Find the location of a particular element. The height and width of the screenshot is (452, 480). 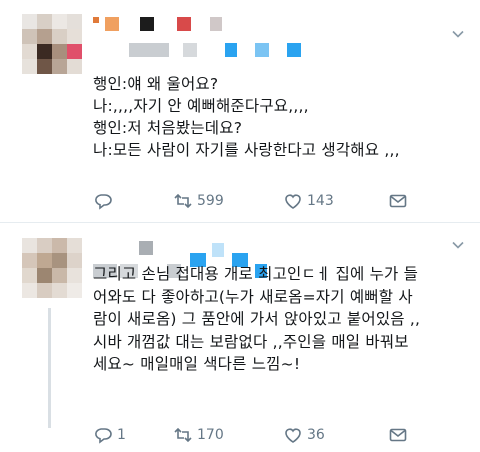

tweet-actions: 1 170 36 is located at coordinates (276, 435).